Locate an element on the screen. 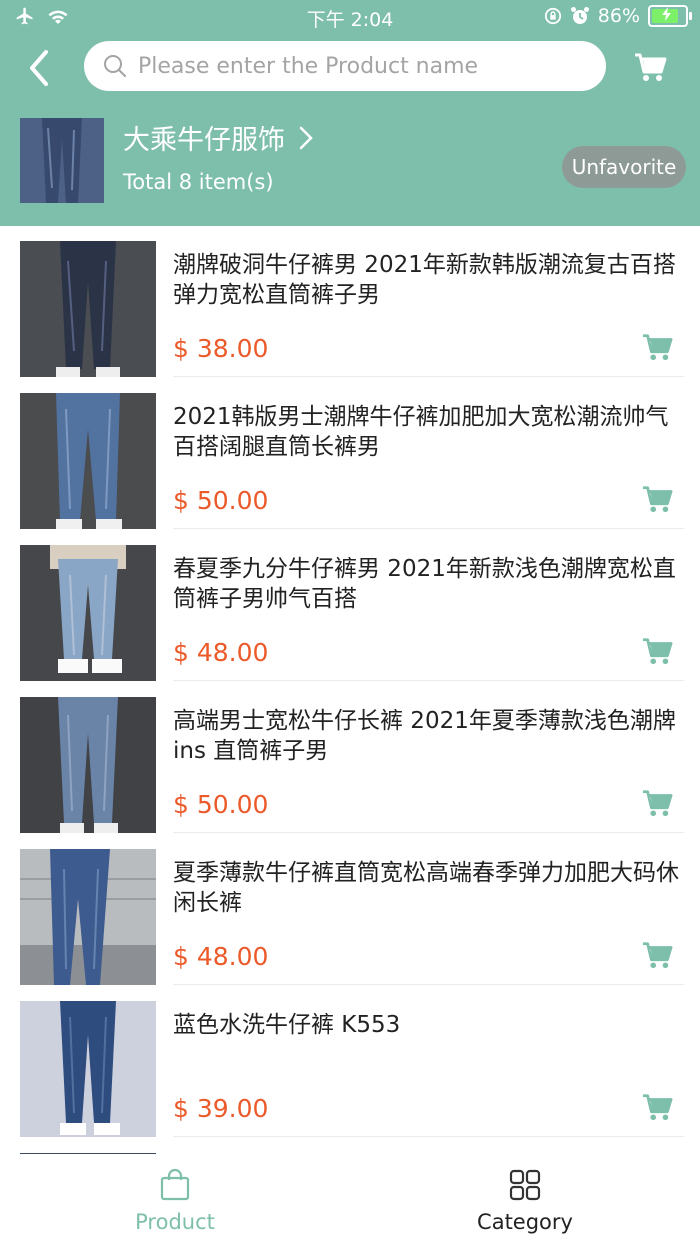 Image resolution: width=700 pixels, height=1244 pixels. product-title: 春夏季九分牛仔裤男 2021年新款浅色潮牌宽松直筒裤子男帅气百搭 is located at coordinates (424, 584).